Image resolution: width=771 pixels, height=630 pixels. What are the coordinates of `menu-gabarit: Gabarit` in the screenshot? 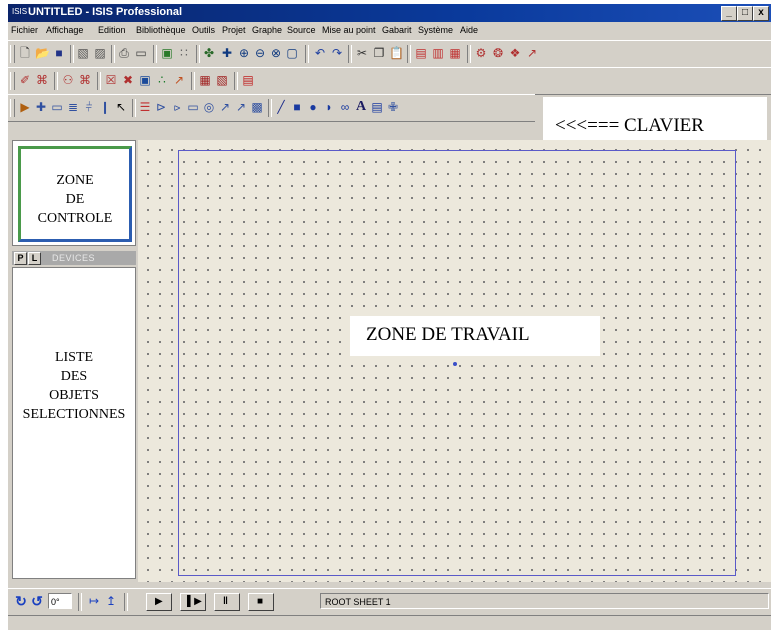 It's located at (397, 30).